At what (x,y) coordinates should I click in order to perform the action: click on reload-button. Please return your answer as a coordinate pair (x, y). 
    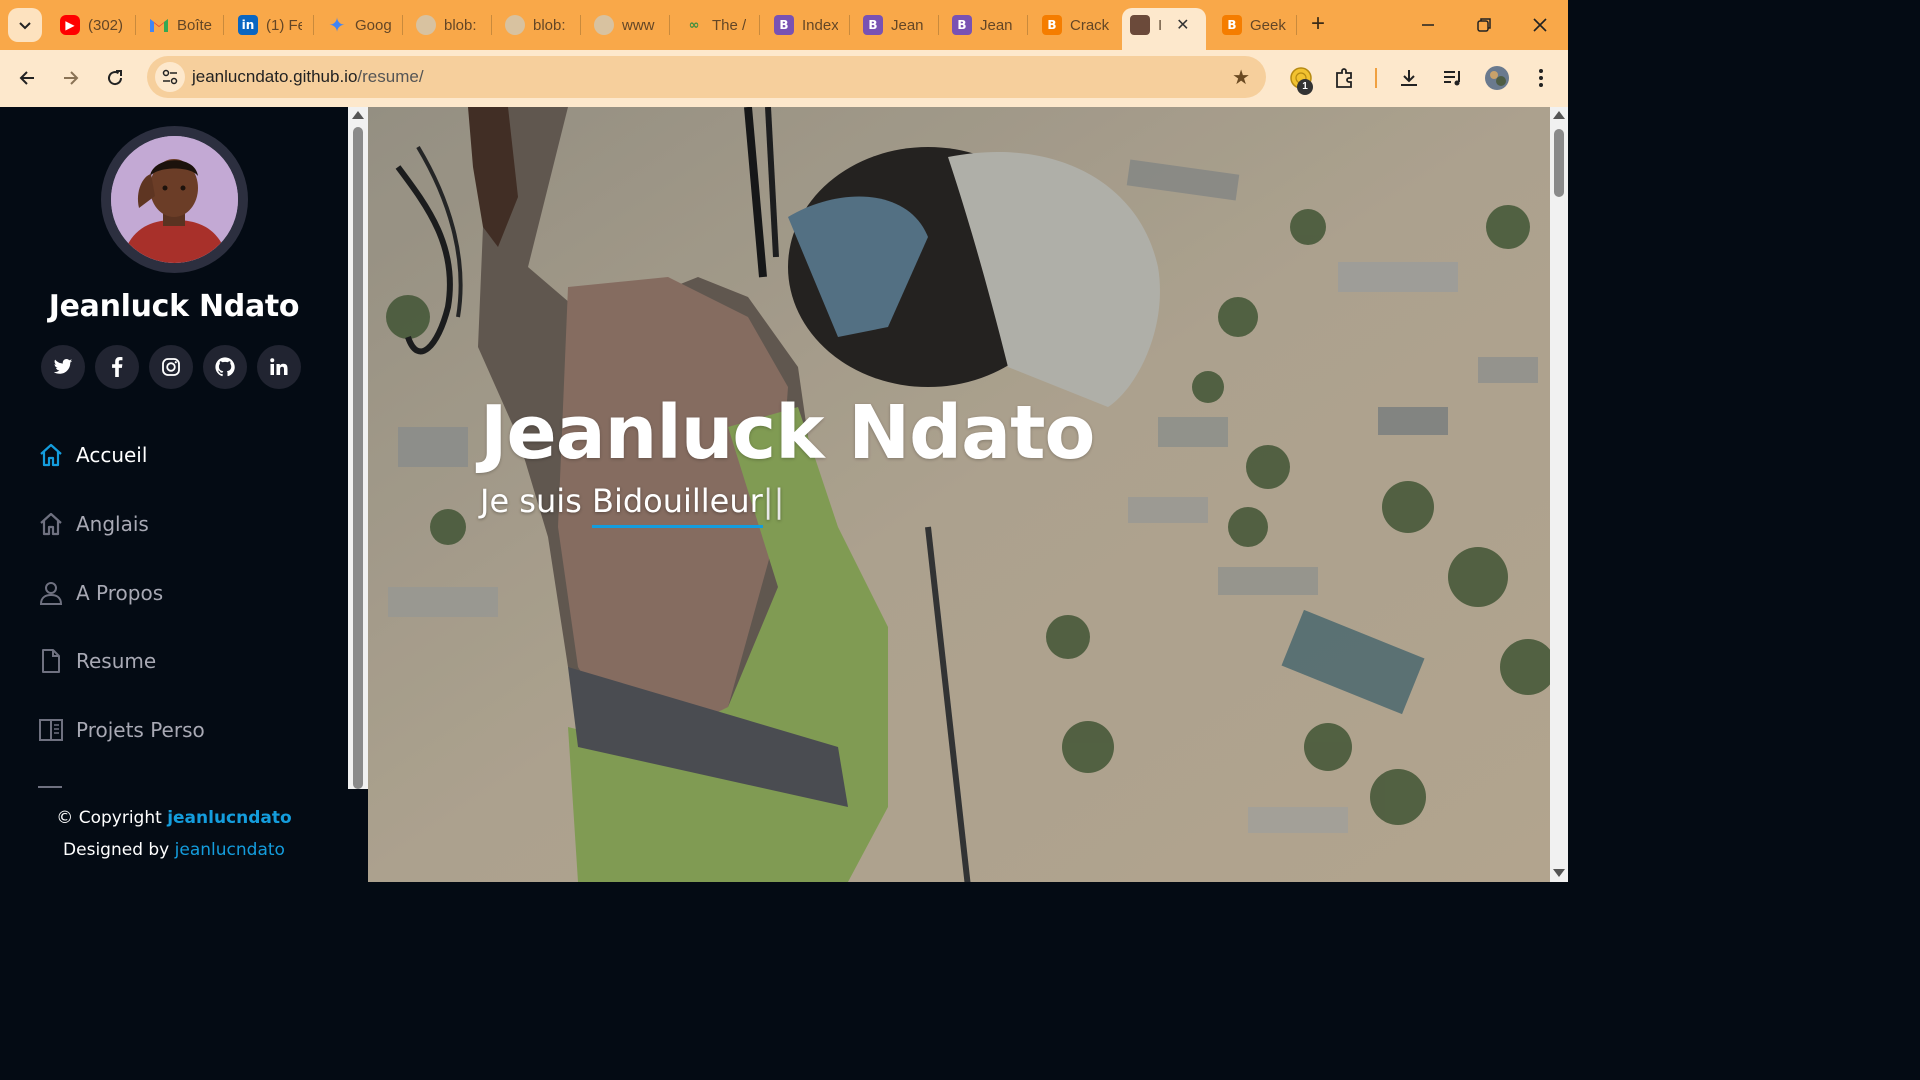
    Looking at the image, I should click on (115, 78).